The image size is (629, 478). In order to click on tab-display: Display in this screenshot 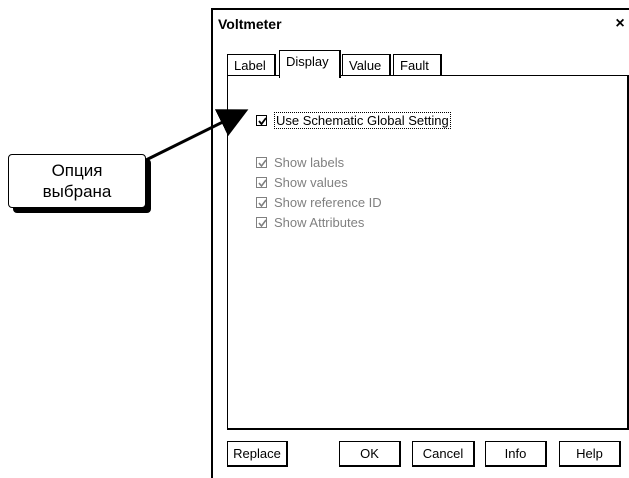, I will do `click(310, 64)`.